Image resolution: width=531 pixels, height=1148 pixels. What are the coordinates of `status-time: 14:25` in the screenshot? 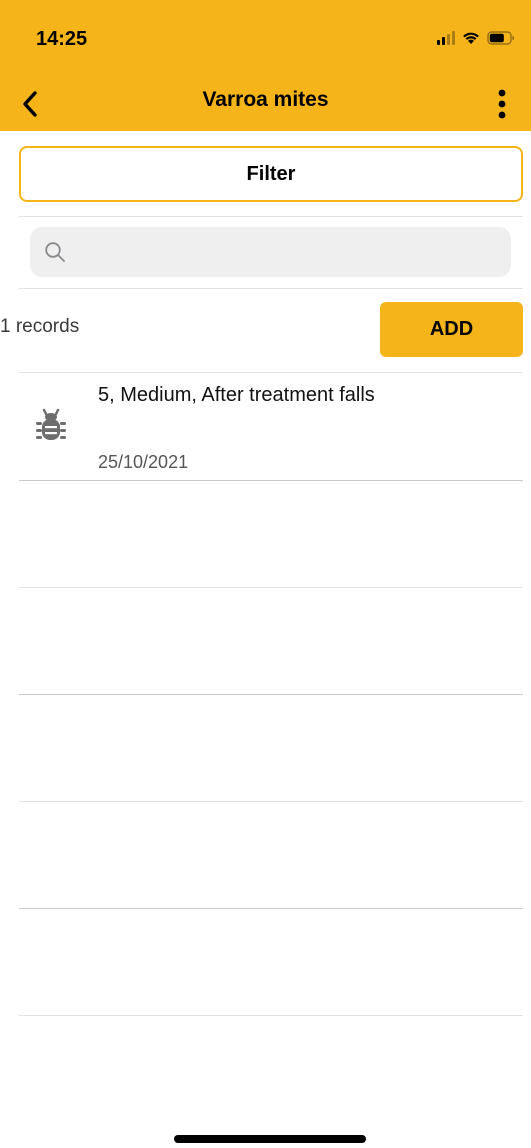 It's located at (62, 39).